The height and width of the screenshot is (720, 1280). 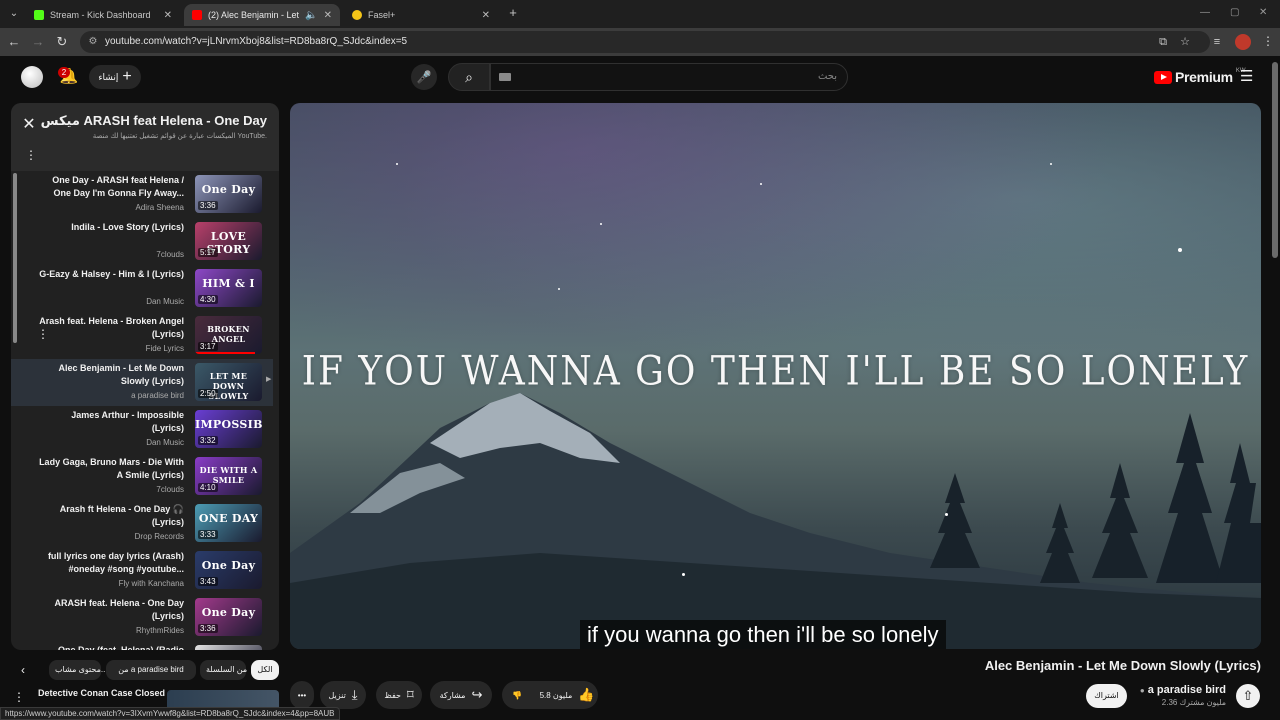 What do you see at coordinates (424, 77) in the screenshot?
I see `voice-search-mic-icon: 🎤` at bounding box center [424, 77].